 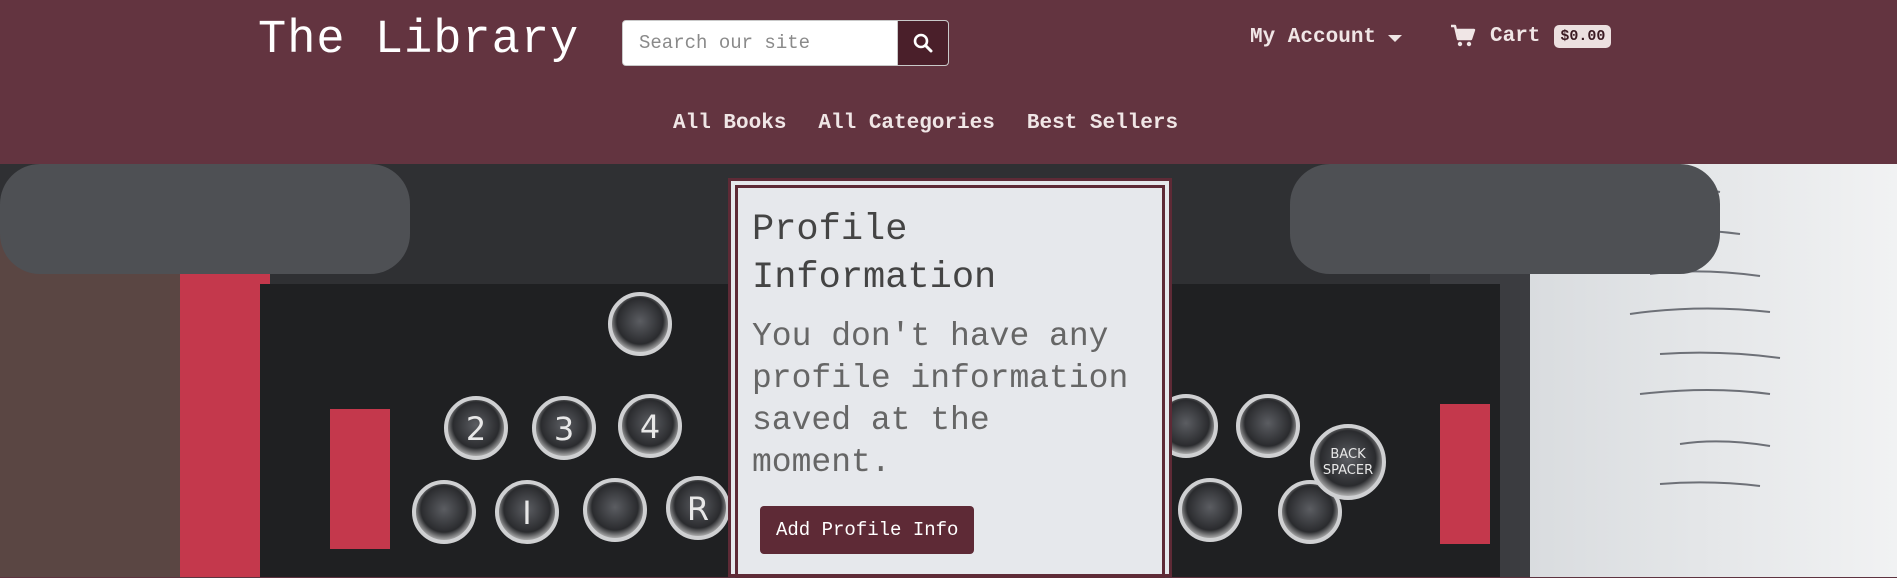 I want to click on cart-icon, so click(x=1463, y=35).